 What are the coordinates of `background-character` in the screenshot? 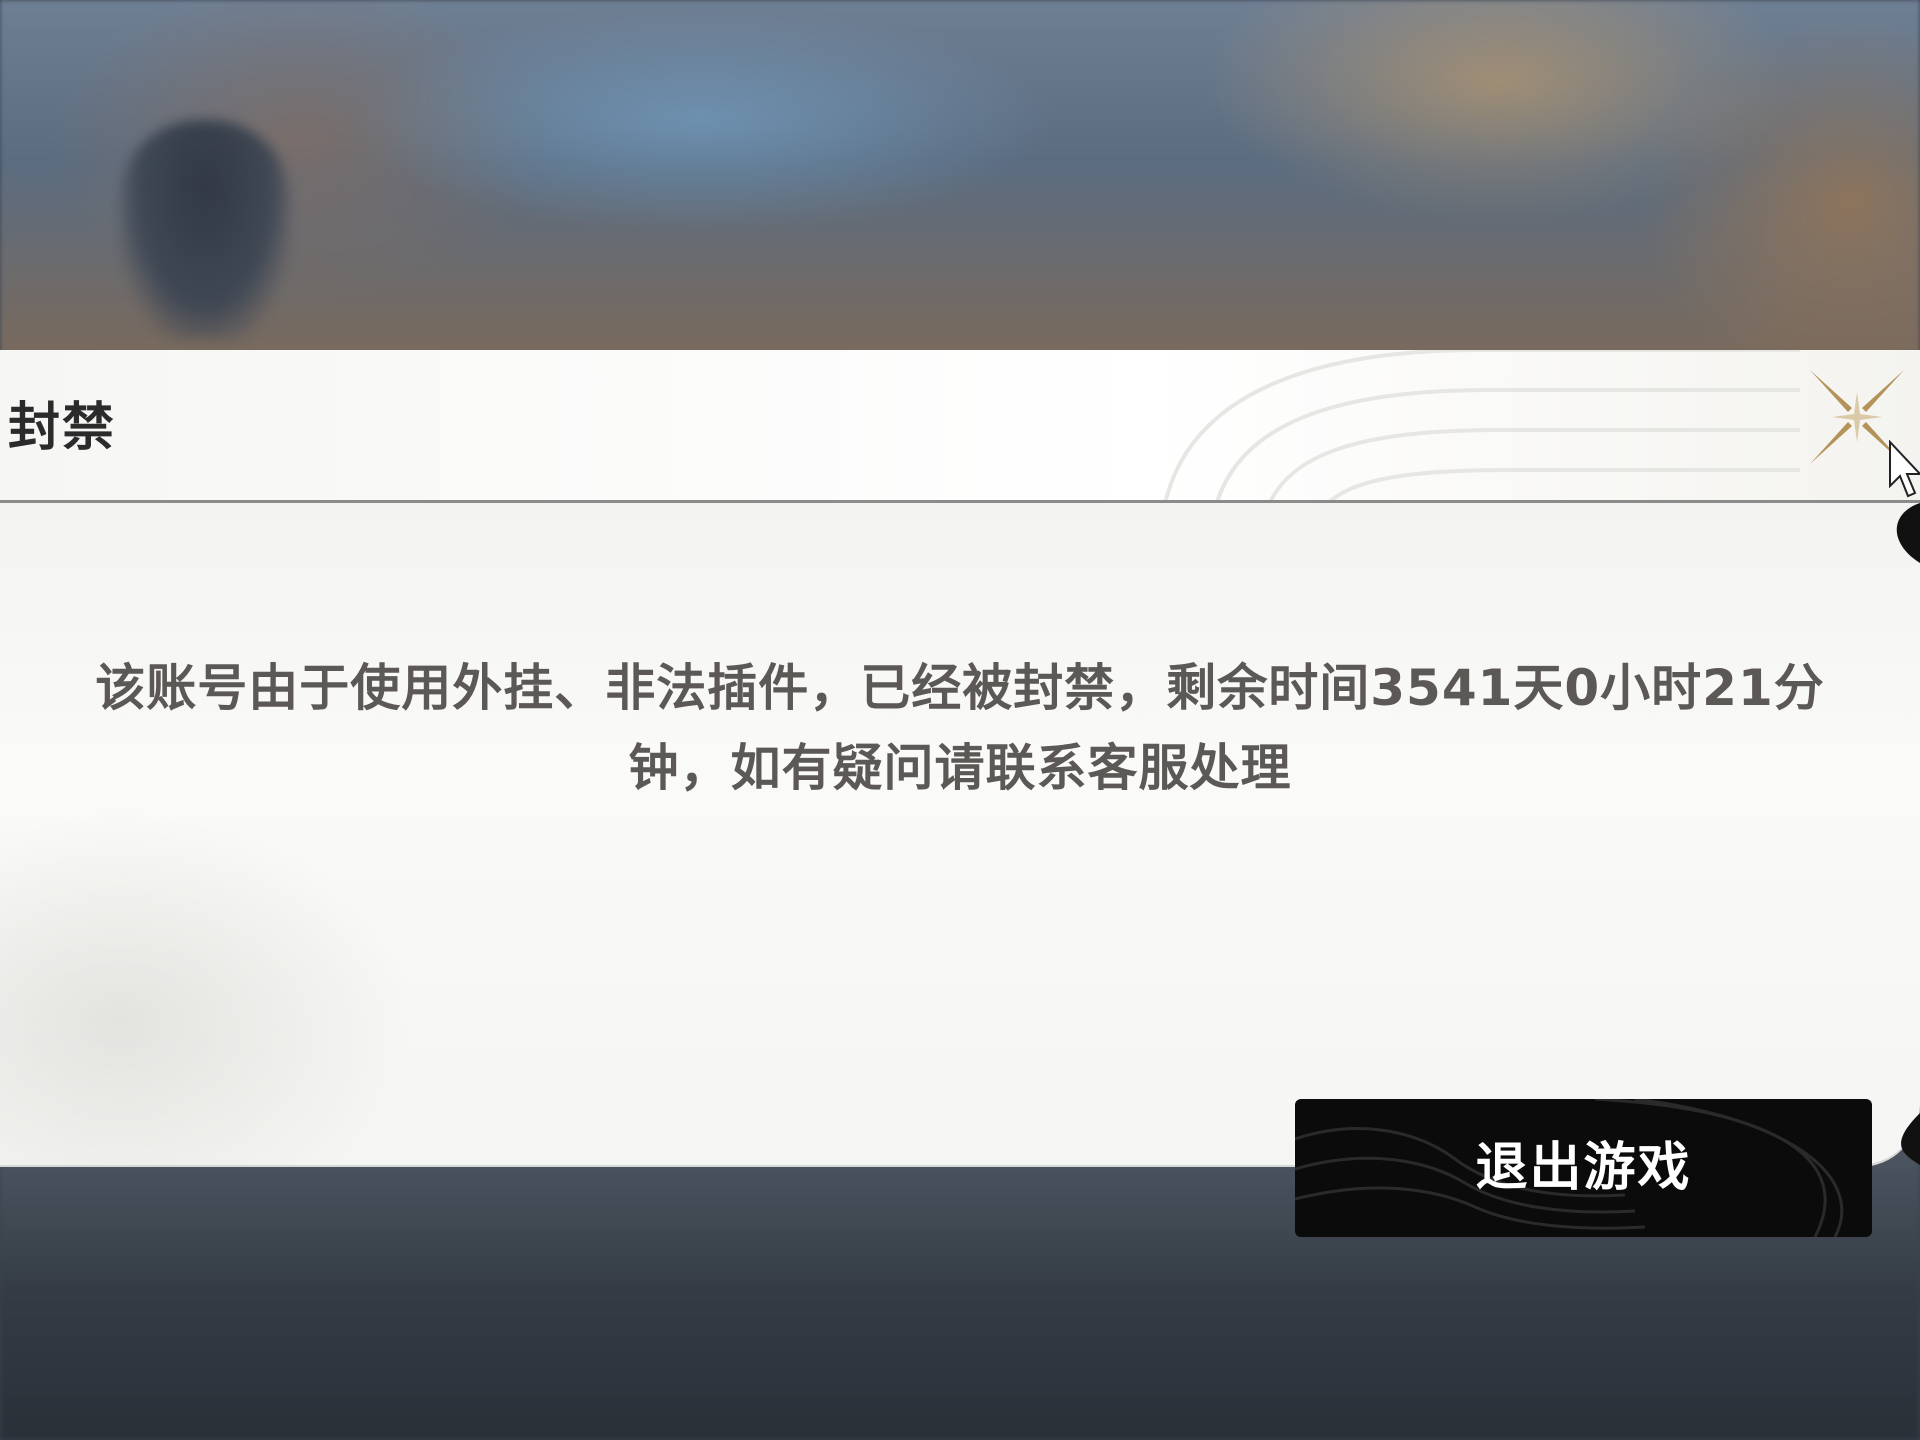 It's located at (205, 230).